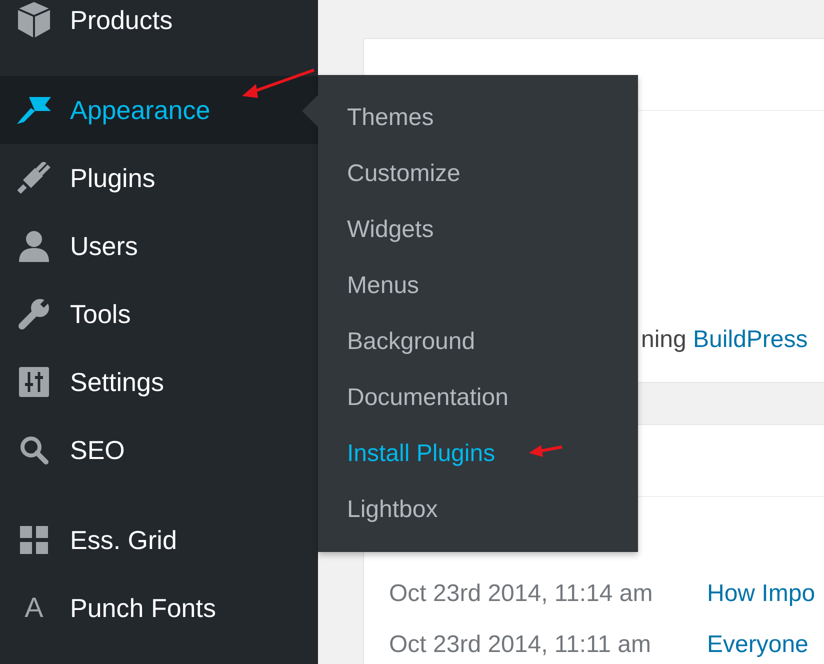 This screenshot has width=824, height=664. What do you see at coordinates (159, 540) in the screenshot?
I see `sidebar-item: Ess. Grid` at bounding box center [159, 540].